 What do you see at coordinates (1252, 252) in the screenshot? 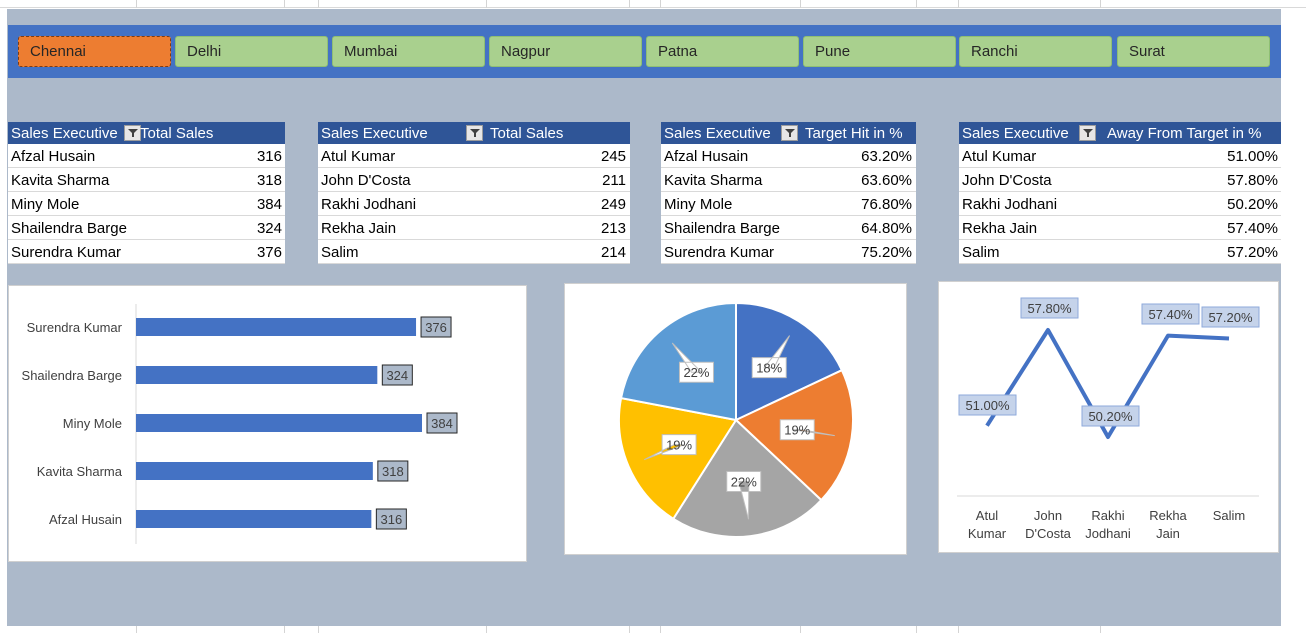
I see `cell-value: 57.20%` at bounding box center [1252, 252].